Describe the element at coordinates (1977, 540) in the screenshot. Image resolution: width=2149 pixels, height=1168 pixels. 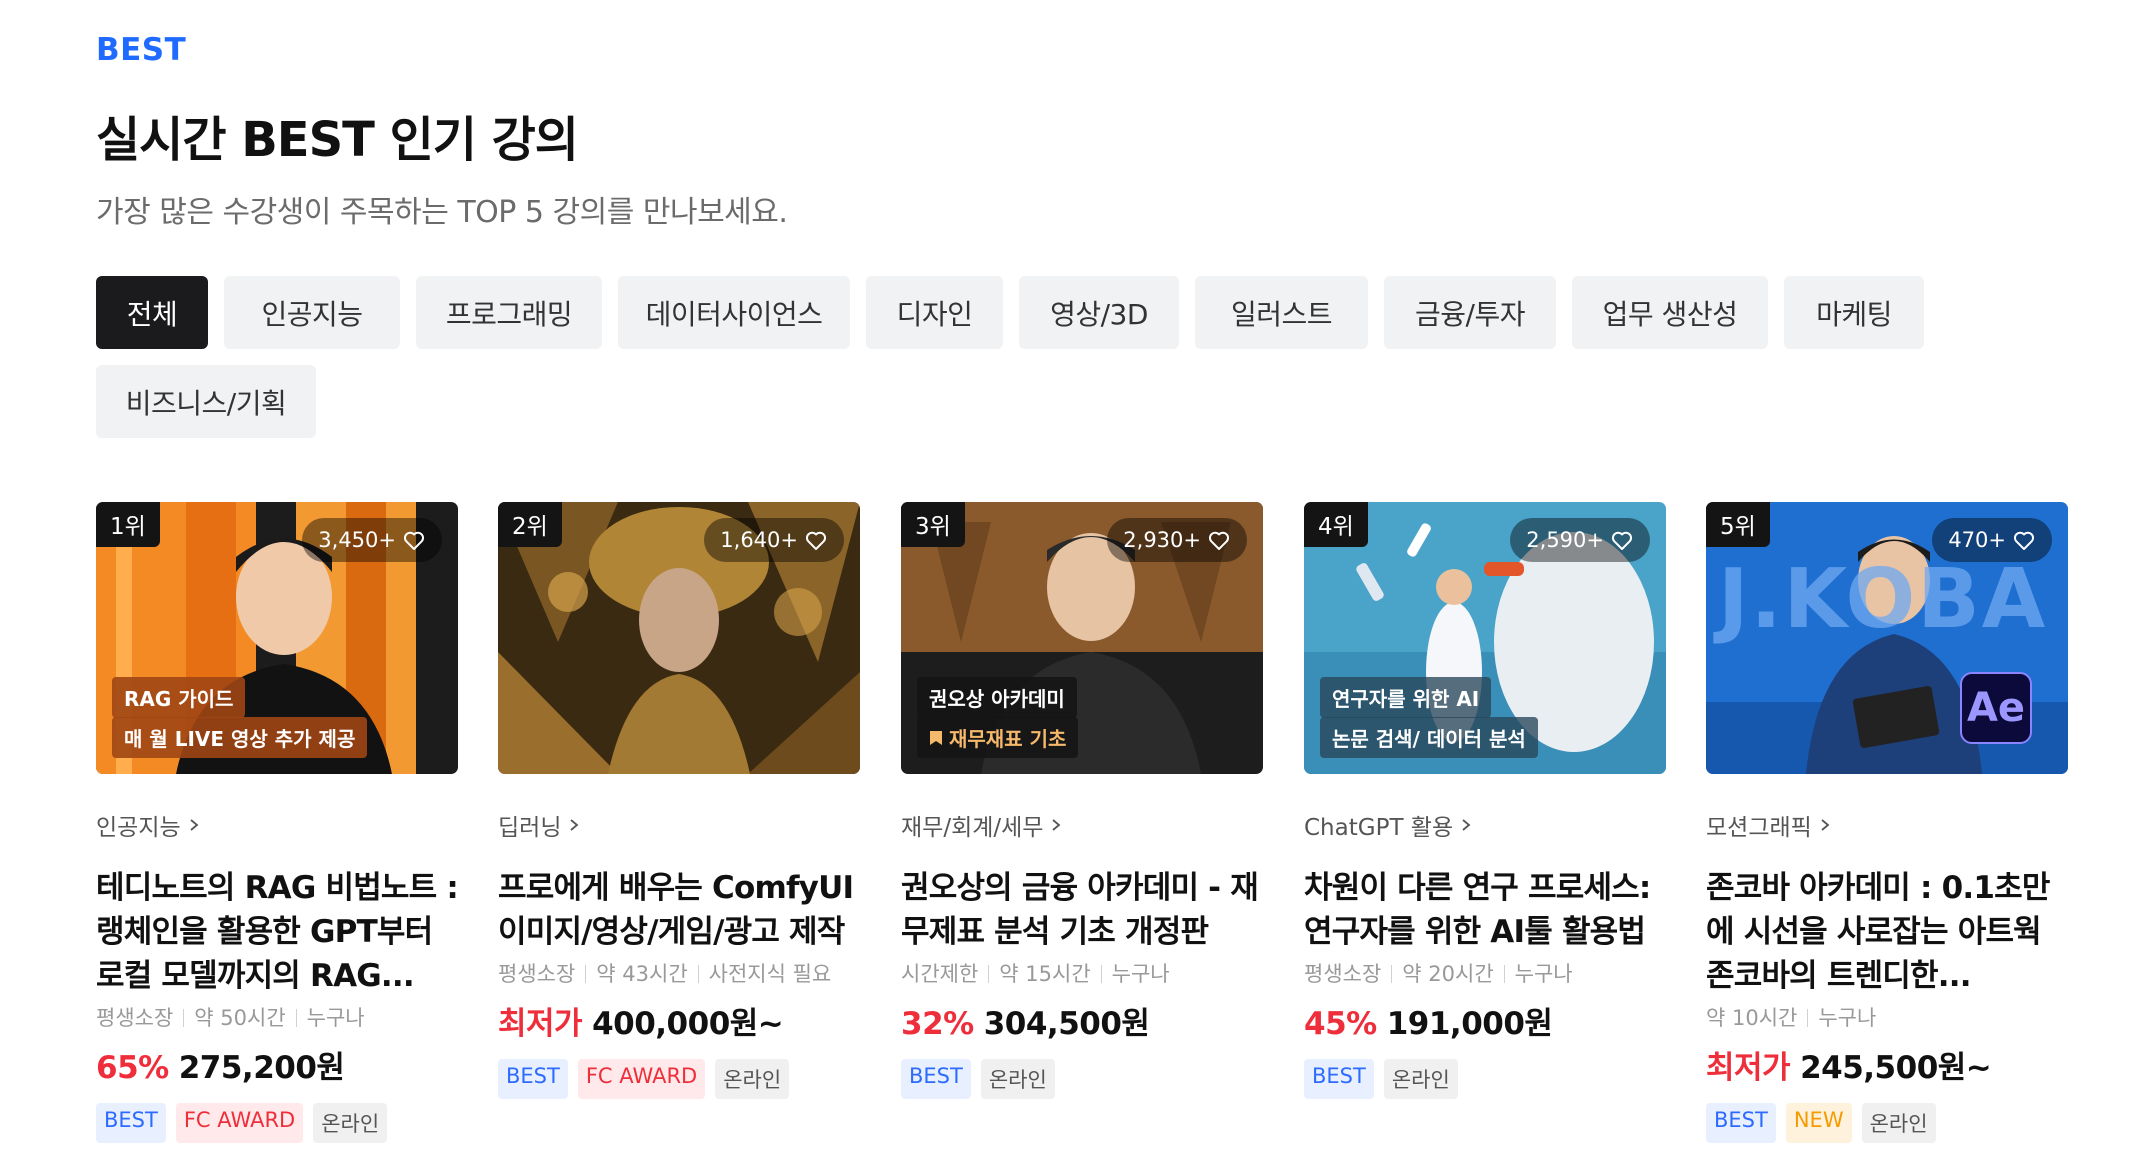
I see `like-count: 470+` at that location.